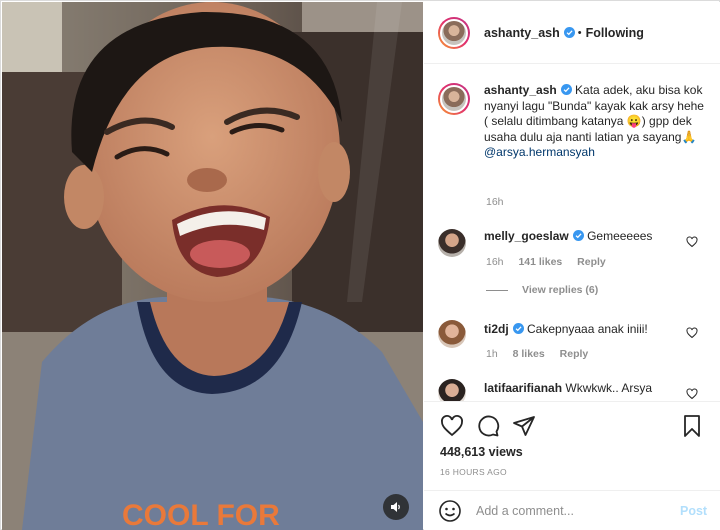 The width and height of the screenshot is (720, 530). I want to click on heart-icon, so click(452, 426).